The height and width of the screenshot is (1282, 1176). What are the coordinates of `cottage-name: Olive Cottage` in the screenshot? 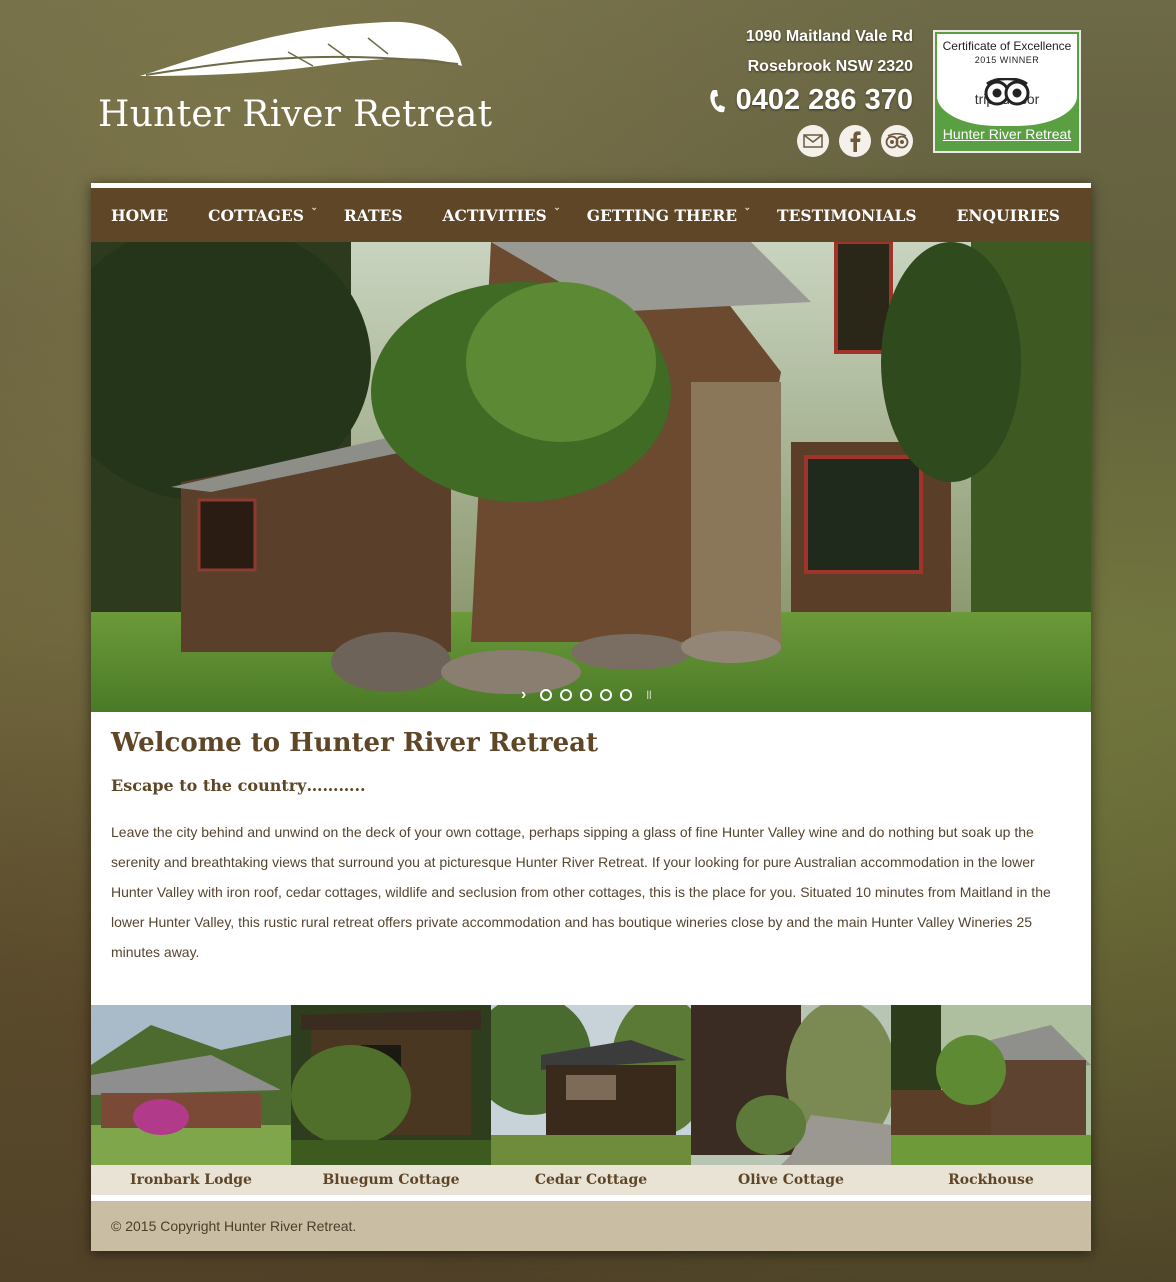 It's located at (791, 1180).